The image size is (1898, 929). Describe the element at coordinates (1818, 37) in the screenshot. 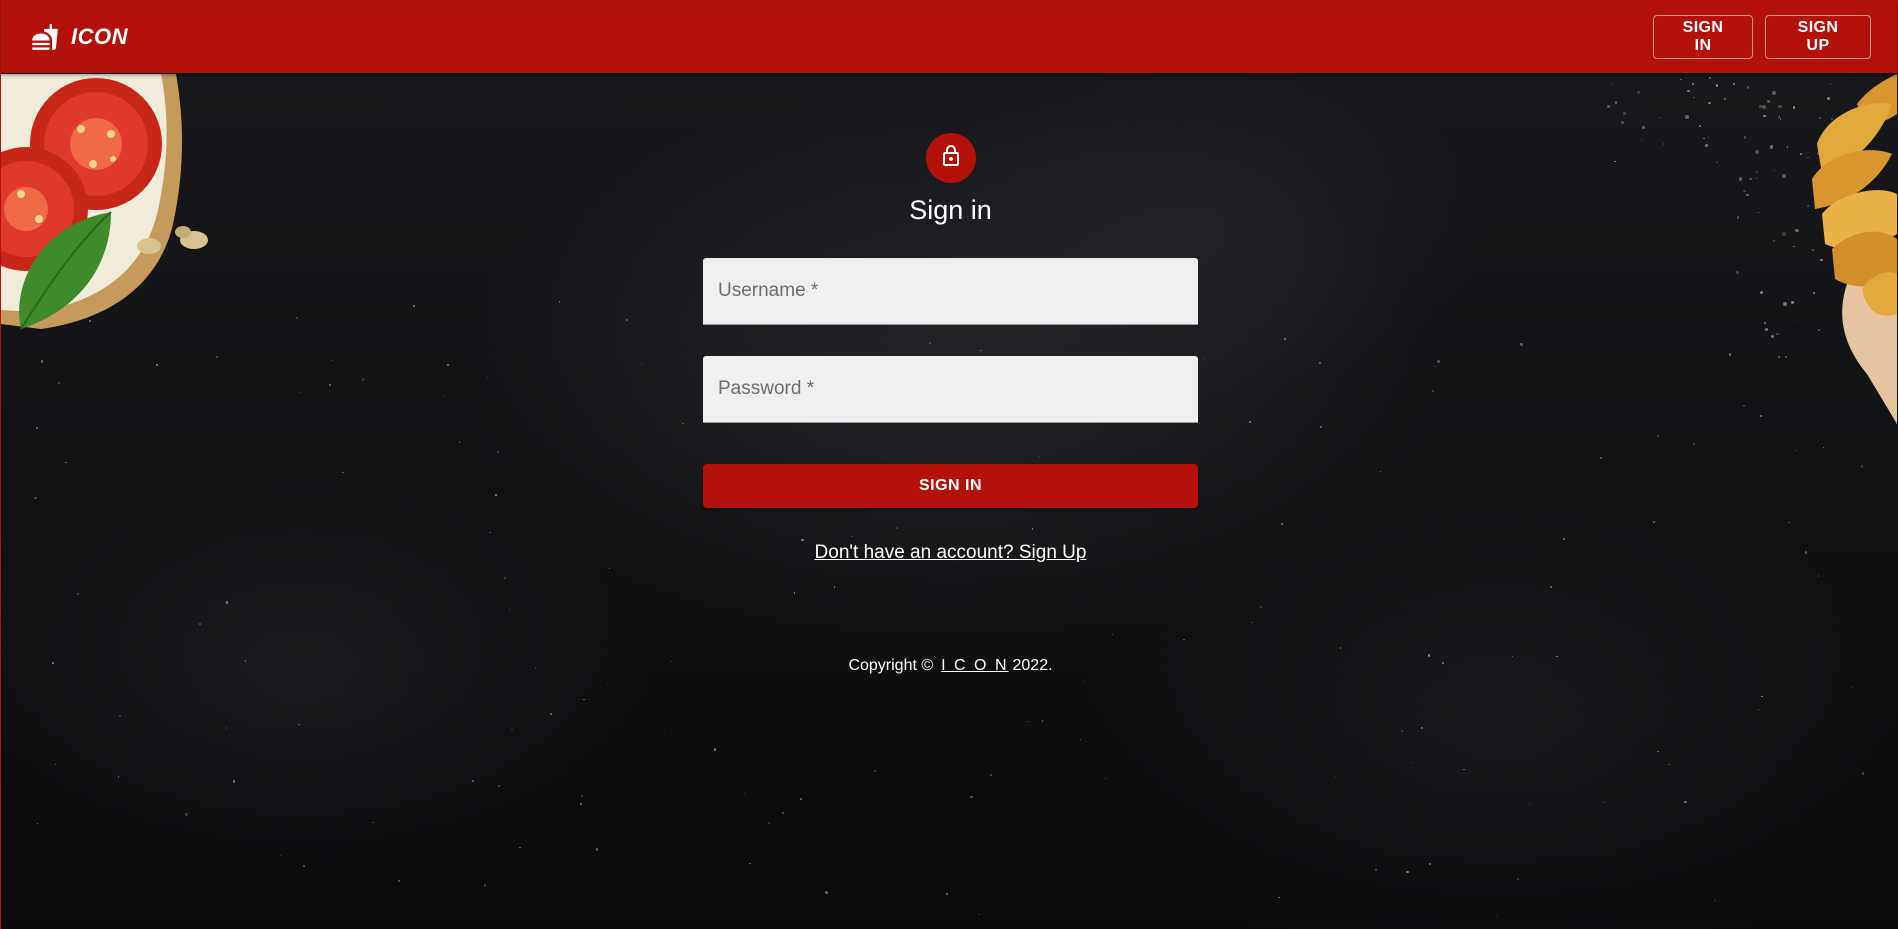

I see `header-signup-button: SIGN UP` at that location.